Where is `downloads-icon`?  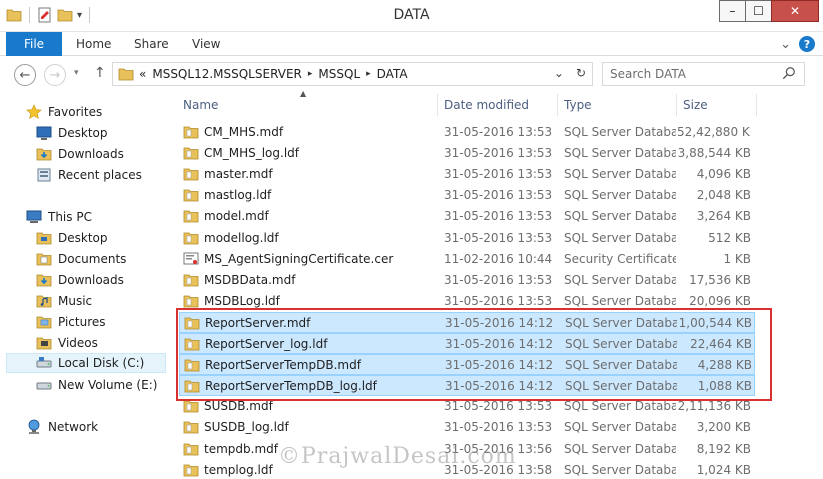 downloads-icon is located at coordinates (44, 154).